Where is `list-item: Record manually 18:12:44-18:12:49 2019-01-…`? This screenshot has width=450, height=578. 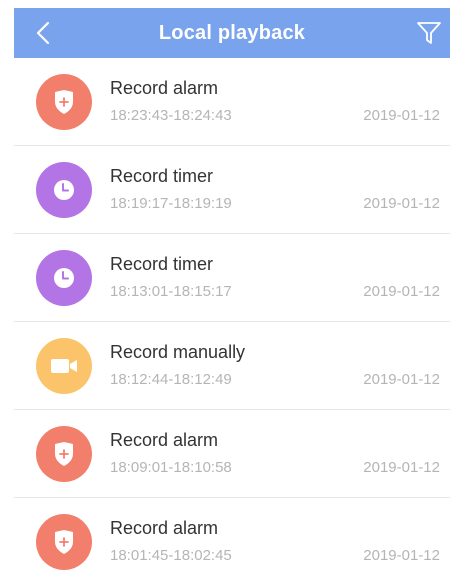 list-item: Record manually 18:12:44-18:12:49 2019-01-… is located at coordinates (232, 366).